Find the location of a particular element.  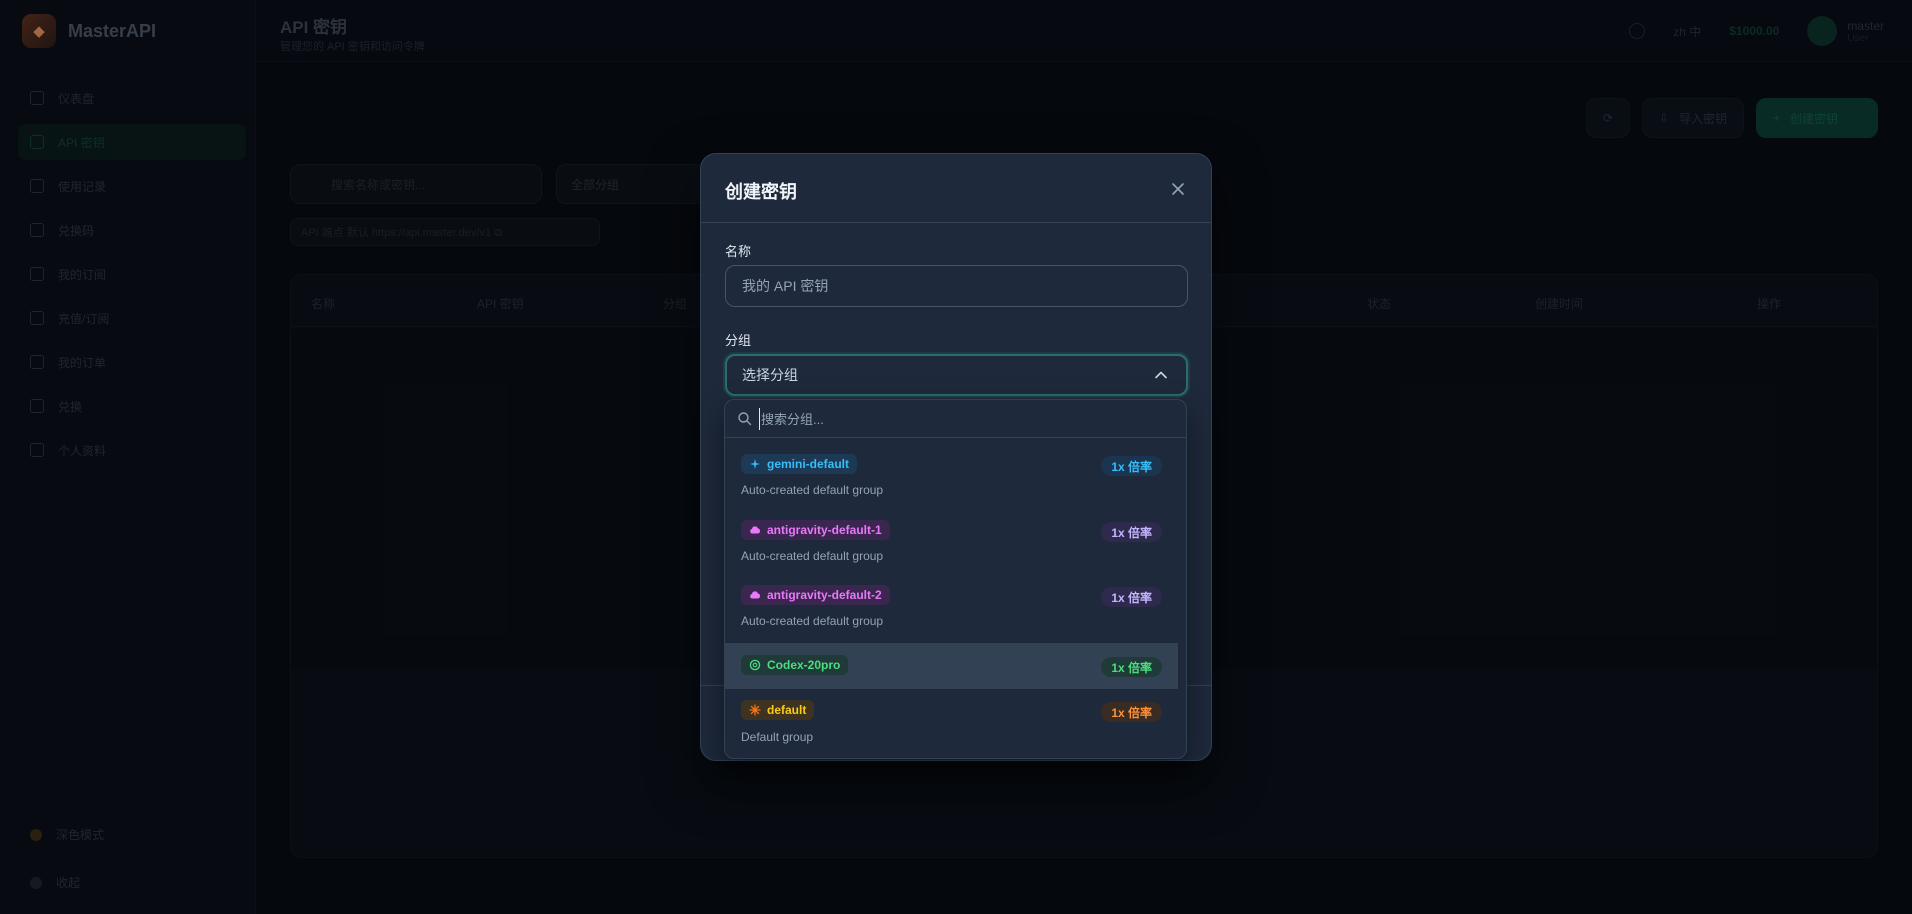

group-tag: gemini-default is located at coordinates (799, 464).